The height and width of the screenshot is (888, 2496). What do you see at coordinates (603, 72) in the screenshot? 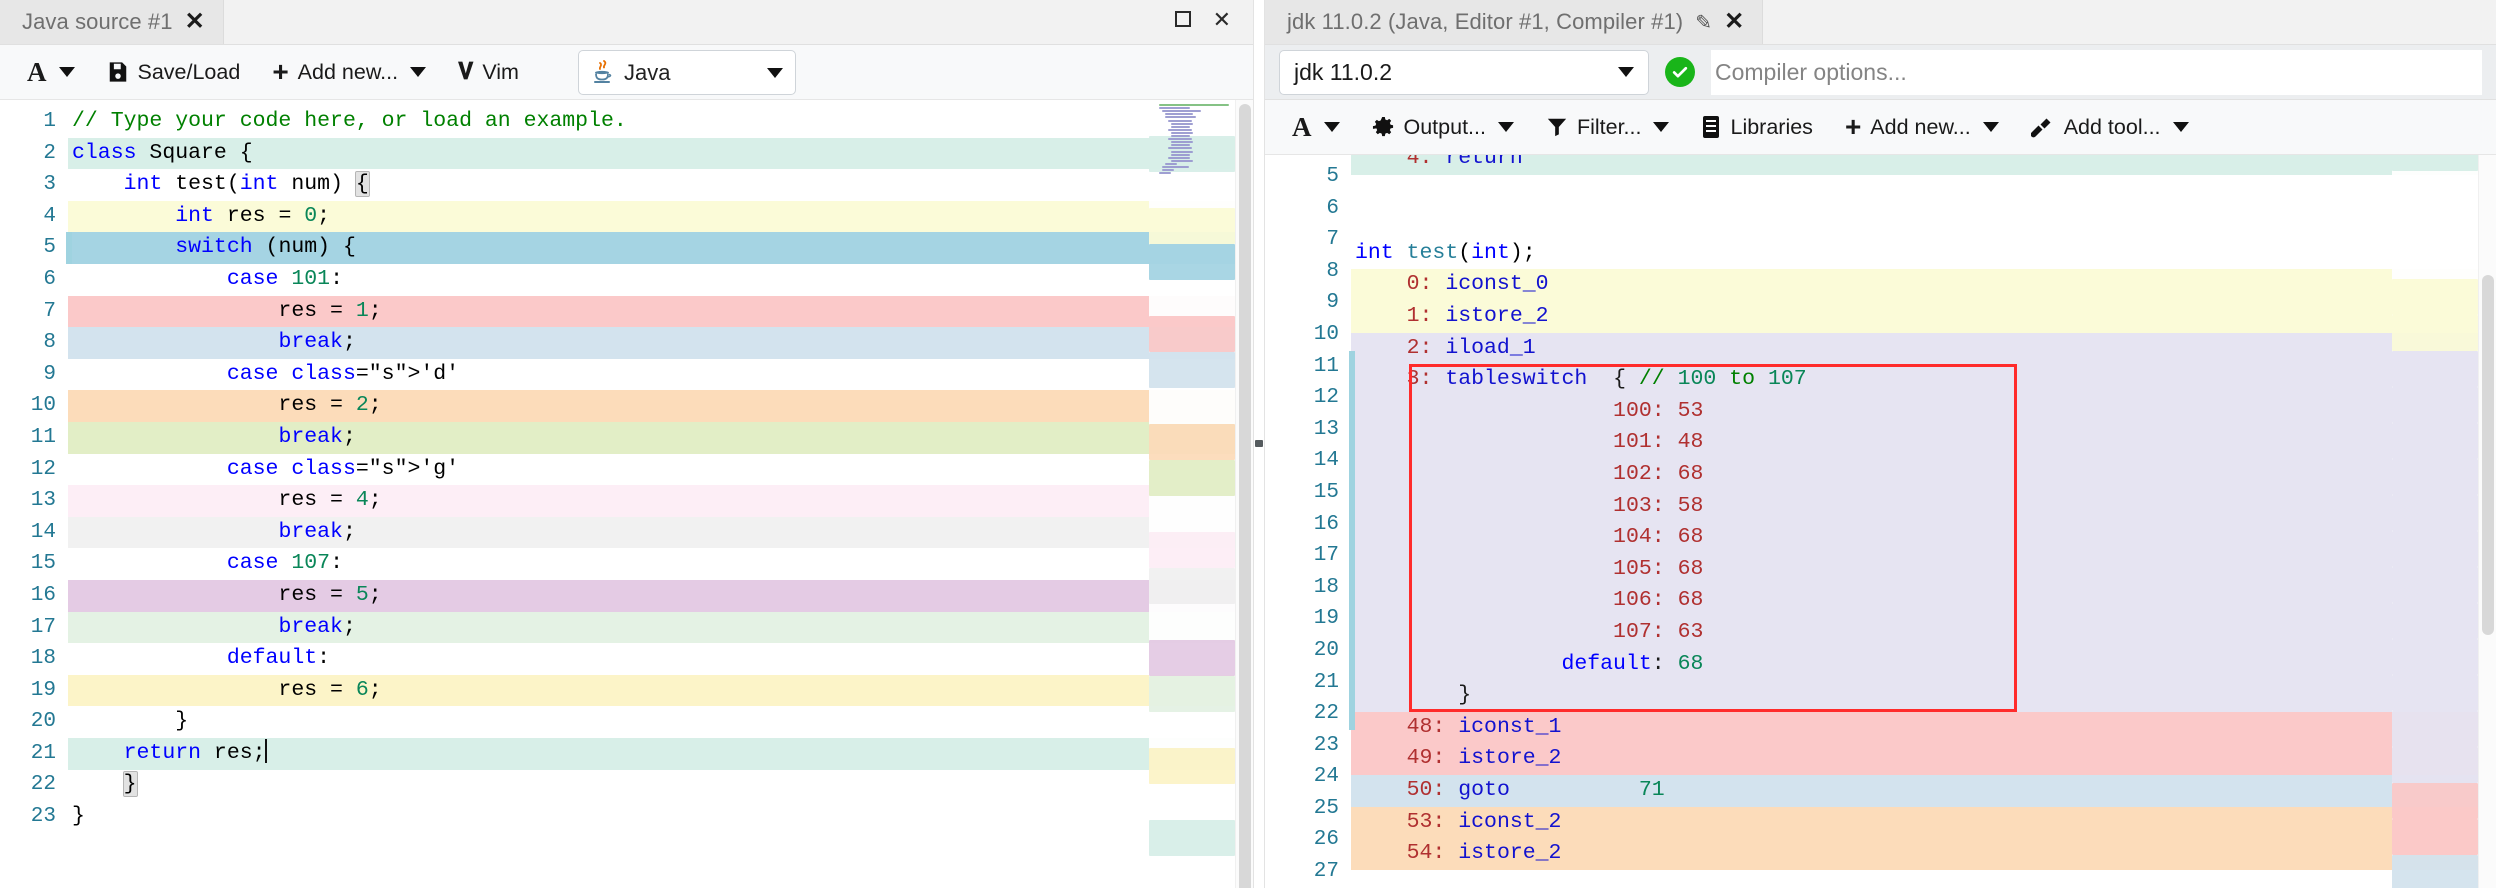
I see `java-coffee-cup-icon` at bounding box center [603, 72].